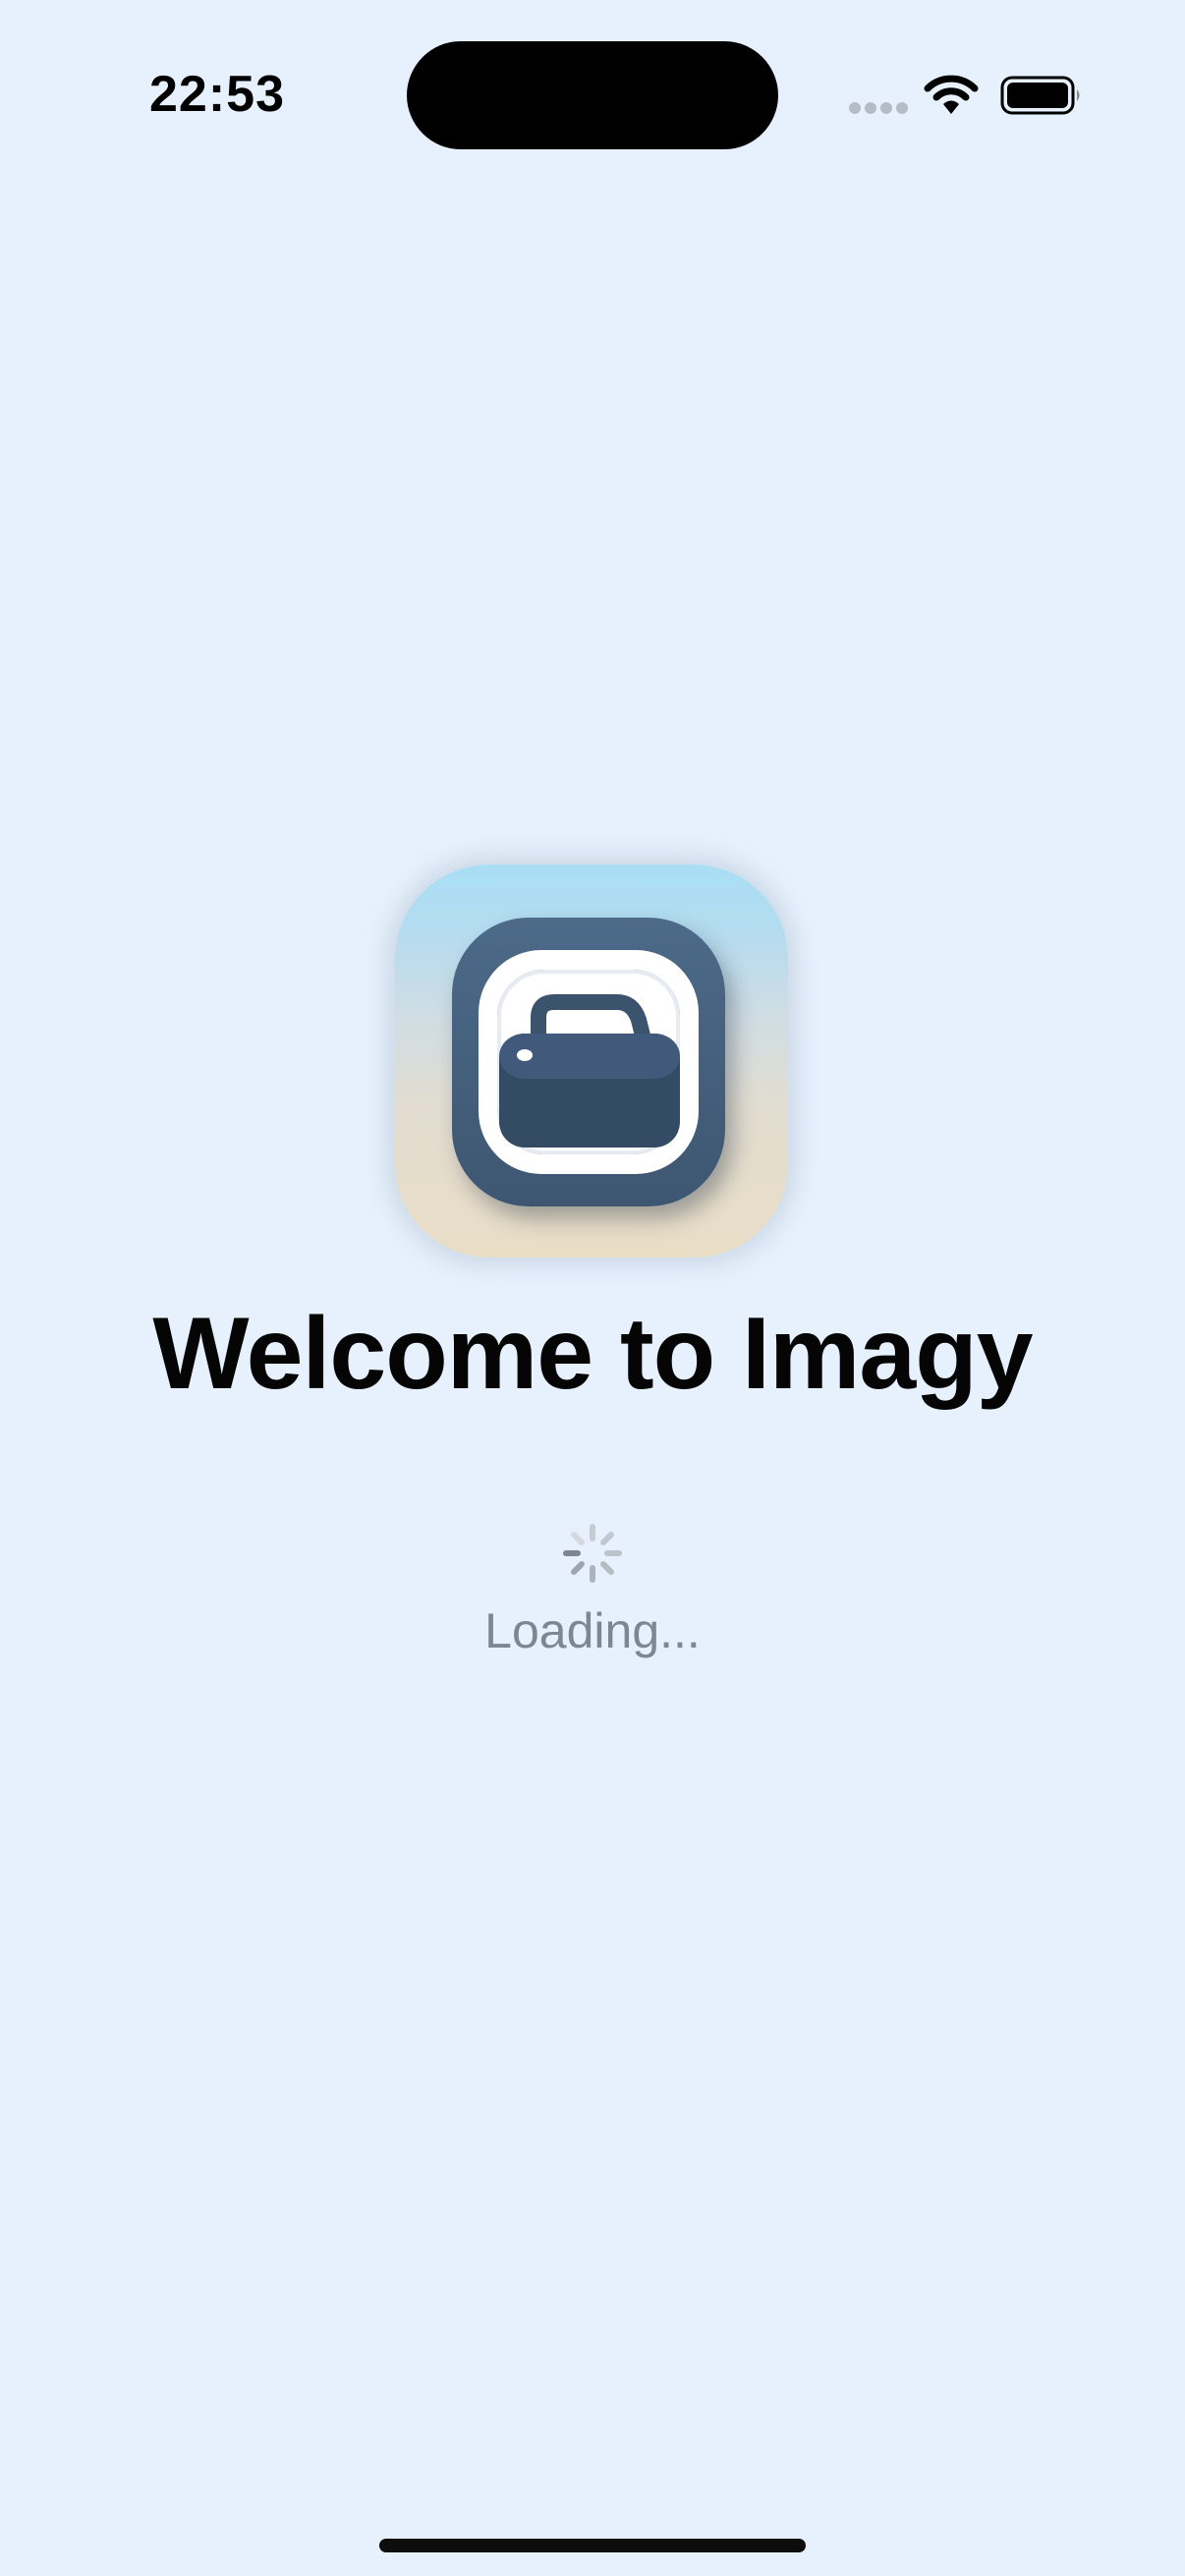 The width and height of the screenshot is (1185, 2576). Describe the element at coordinates (1040, 95) in the screenshot. I see `battery-icon` at that location.